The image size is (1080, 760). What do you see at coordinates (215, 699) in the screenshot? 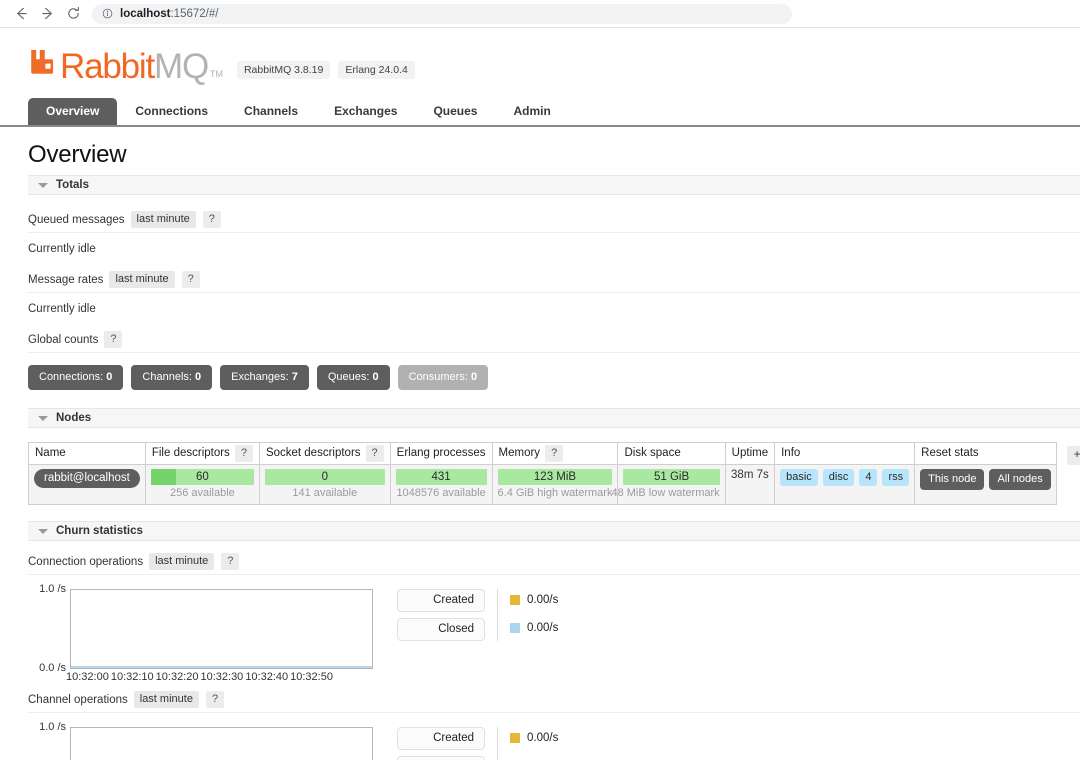
I see `channel-operations-help-icon: ?` at bounding box center [215, 699].